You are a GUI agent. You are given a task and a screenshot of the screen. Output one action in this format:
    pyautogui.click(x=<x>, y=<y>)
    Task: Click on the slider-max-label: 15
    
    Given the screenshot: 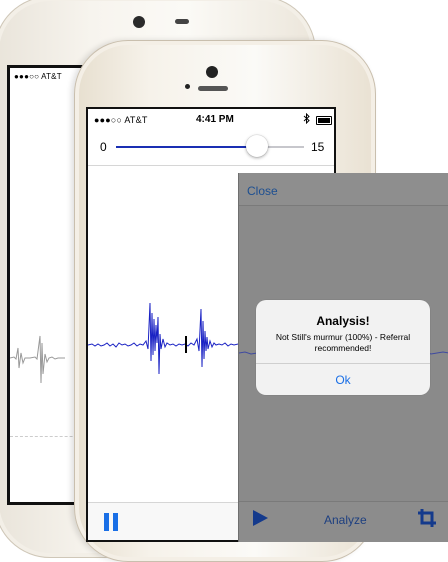 What is the action you would take?
    pyautogui.click(x=318, y=147)
    